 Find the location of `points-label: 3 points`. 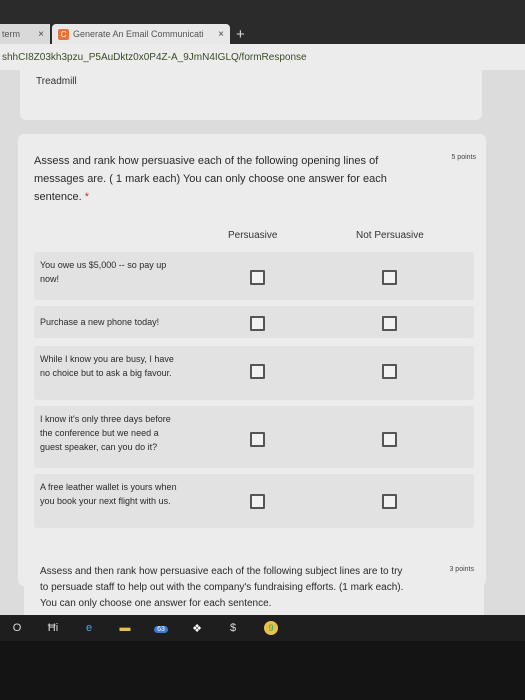

points-label: 3 points is located at coordinates (461, 569).